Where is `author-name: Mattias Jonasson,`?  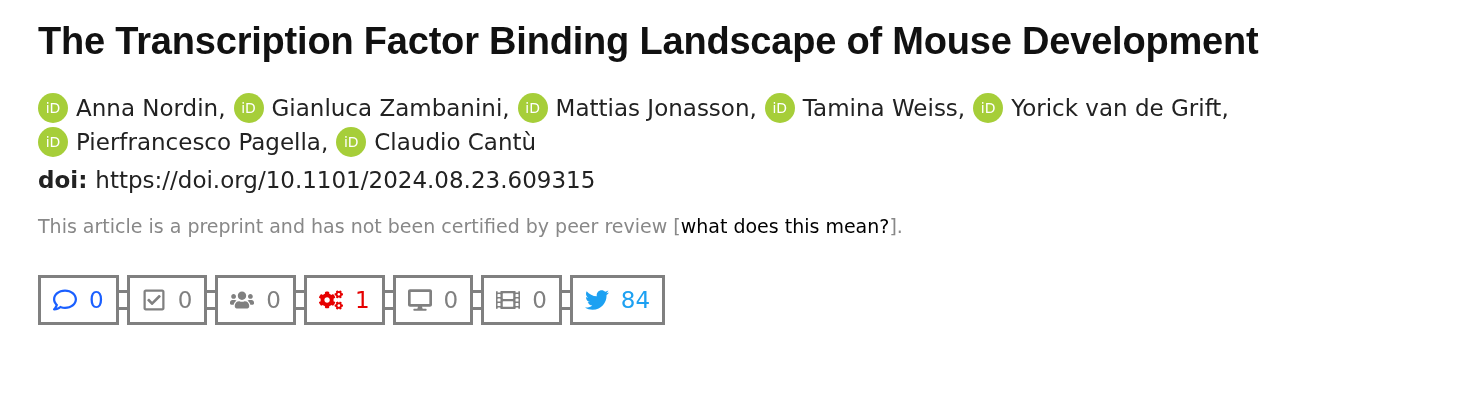
author-name: Mattias Jonasson, is located at coordinates (656, 108).